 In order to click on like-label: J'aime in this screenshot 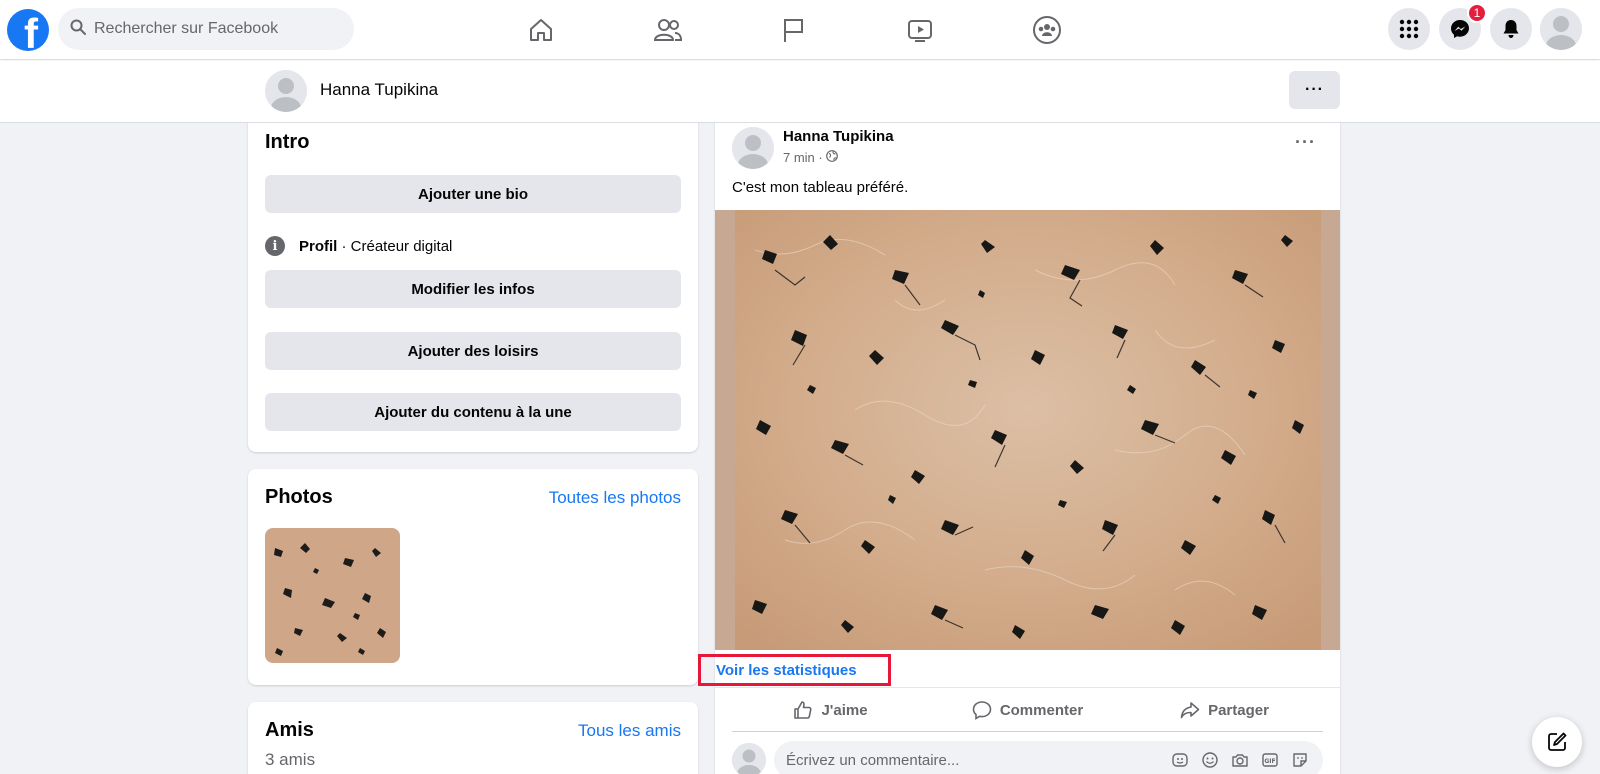, I will do `click(844, 710)`.